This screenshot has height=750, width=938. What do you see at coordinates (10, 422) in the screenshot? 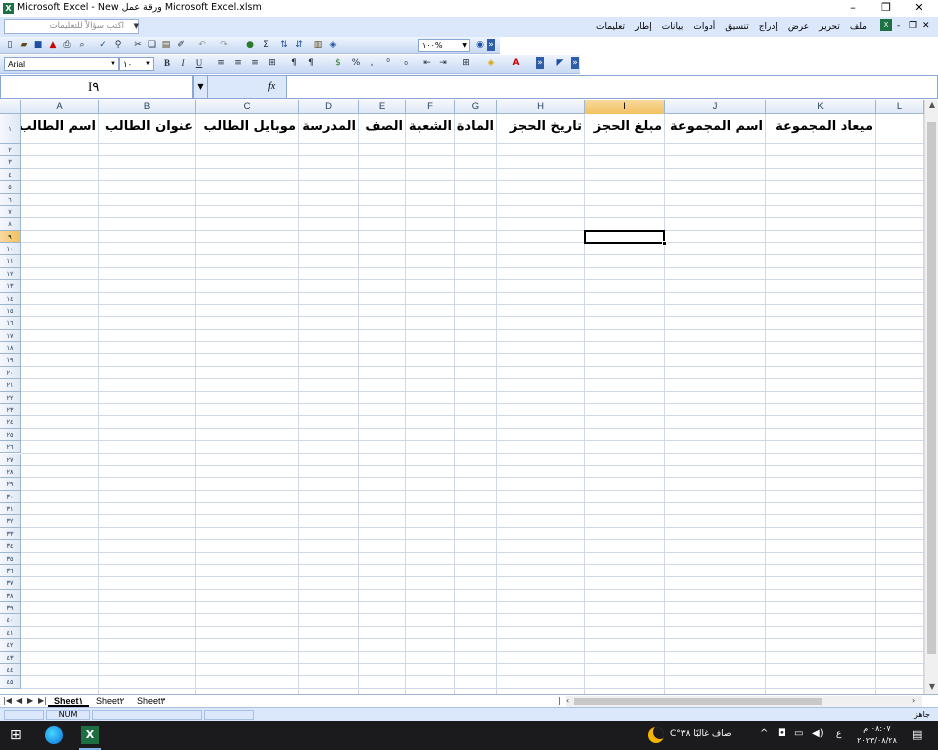
I see `row-header: ٢٤` at bounding box center [10, 422].